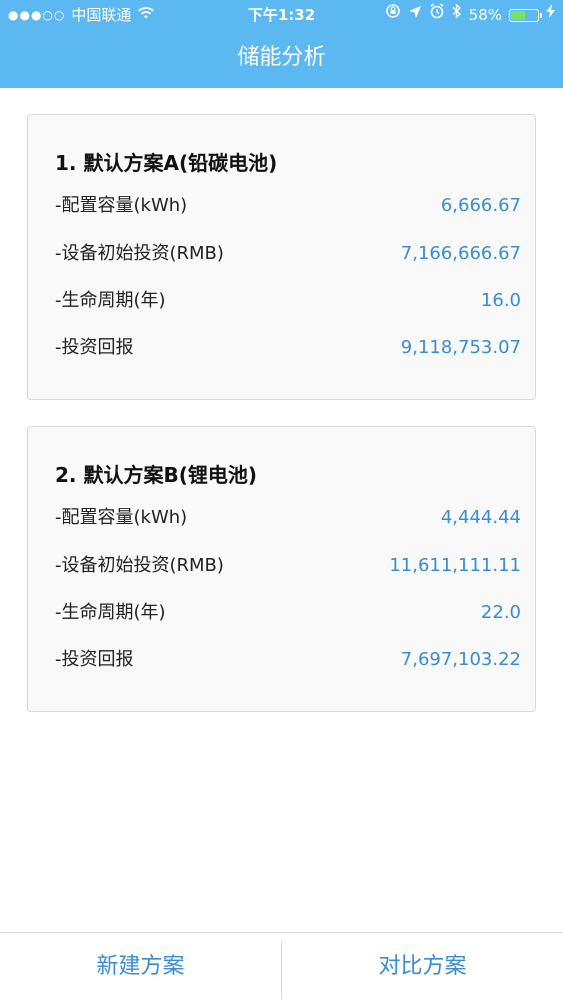 The image size is (563, 1000). Describe the element at coordinates (550, 15) in the screenshot. I see `charging-bolt-icon` at that location.